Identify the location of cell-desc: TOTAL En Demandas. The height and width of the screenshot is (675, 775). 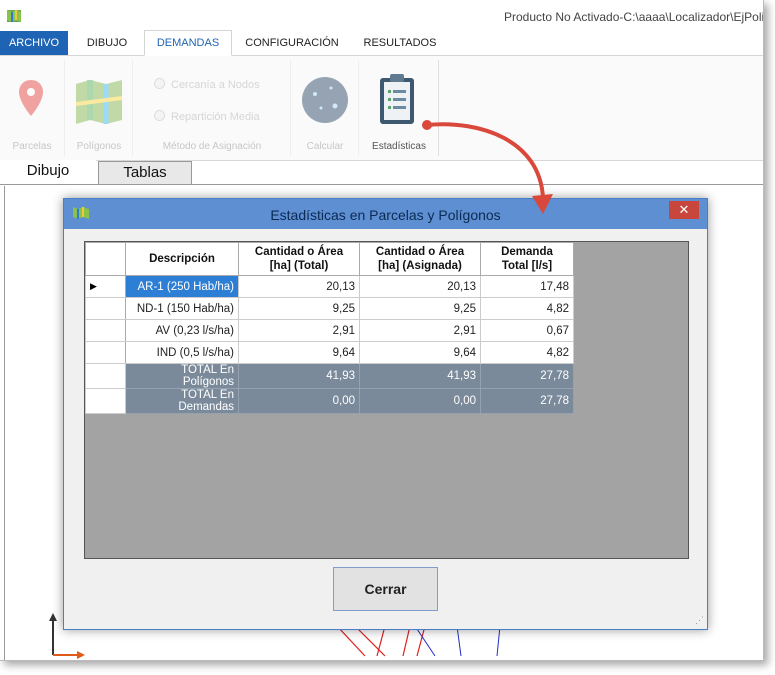
(182, 401).